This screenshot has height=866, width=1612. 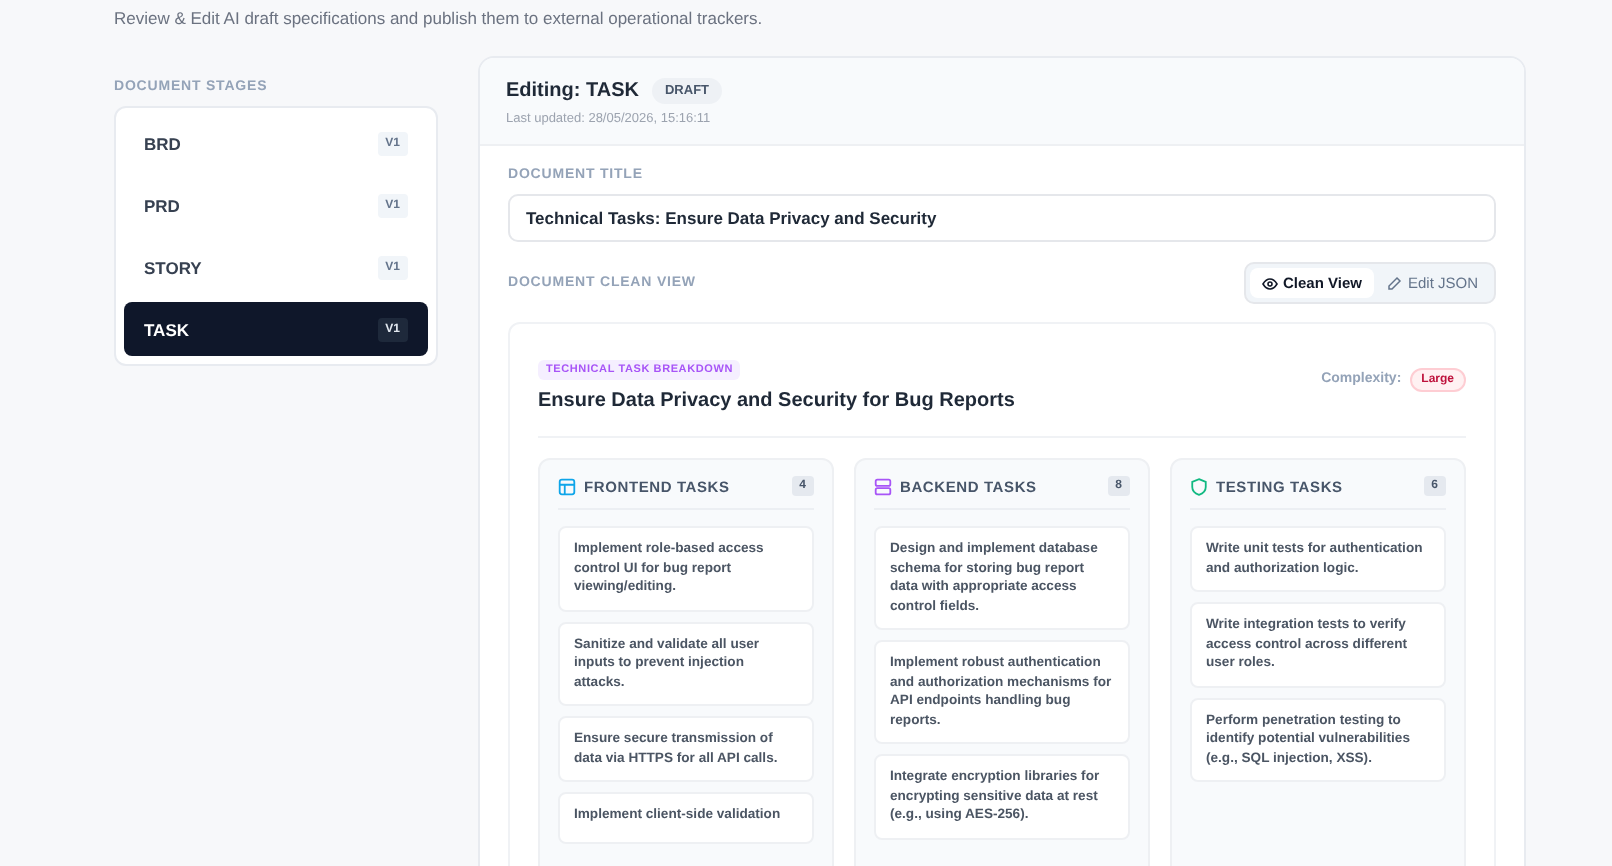 What do you see at coordinates (567, 486) in the screenshot?
I see `layout-icon` at bounding box center [567, 486].